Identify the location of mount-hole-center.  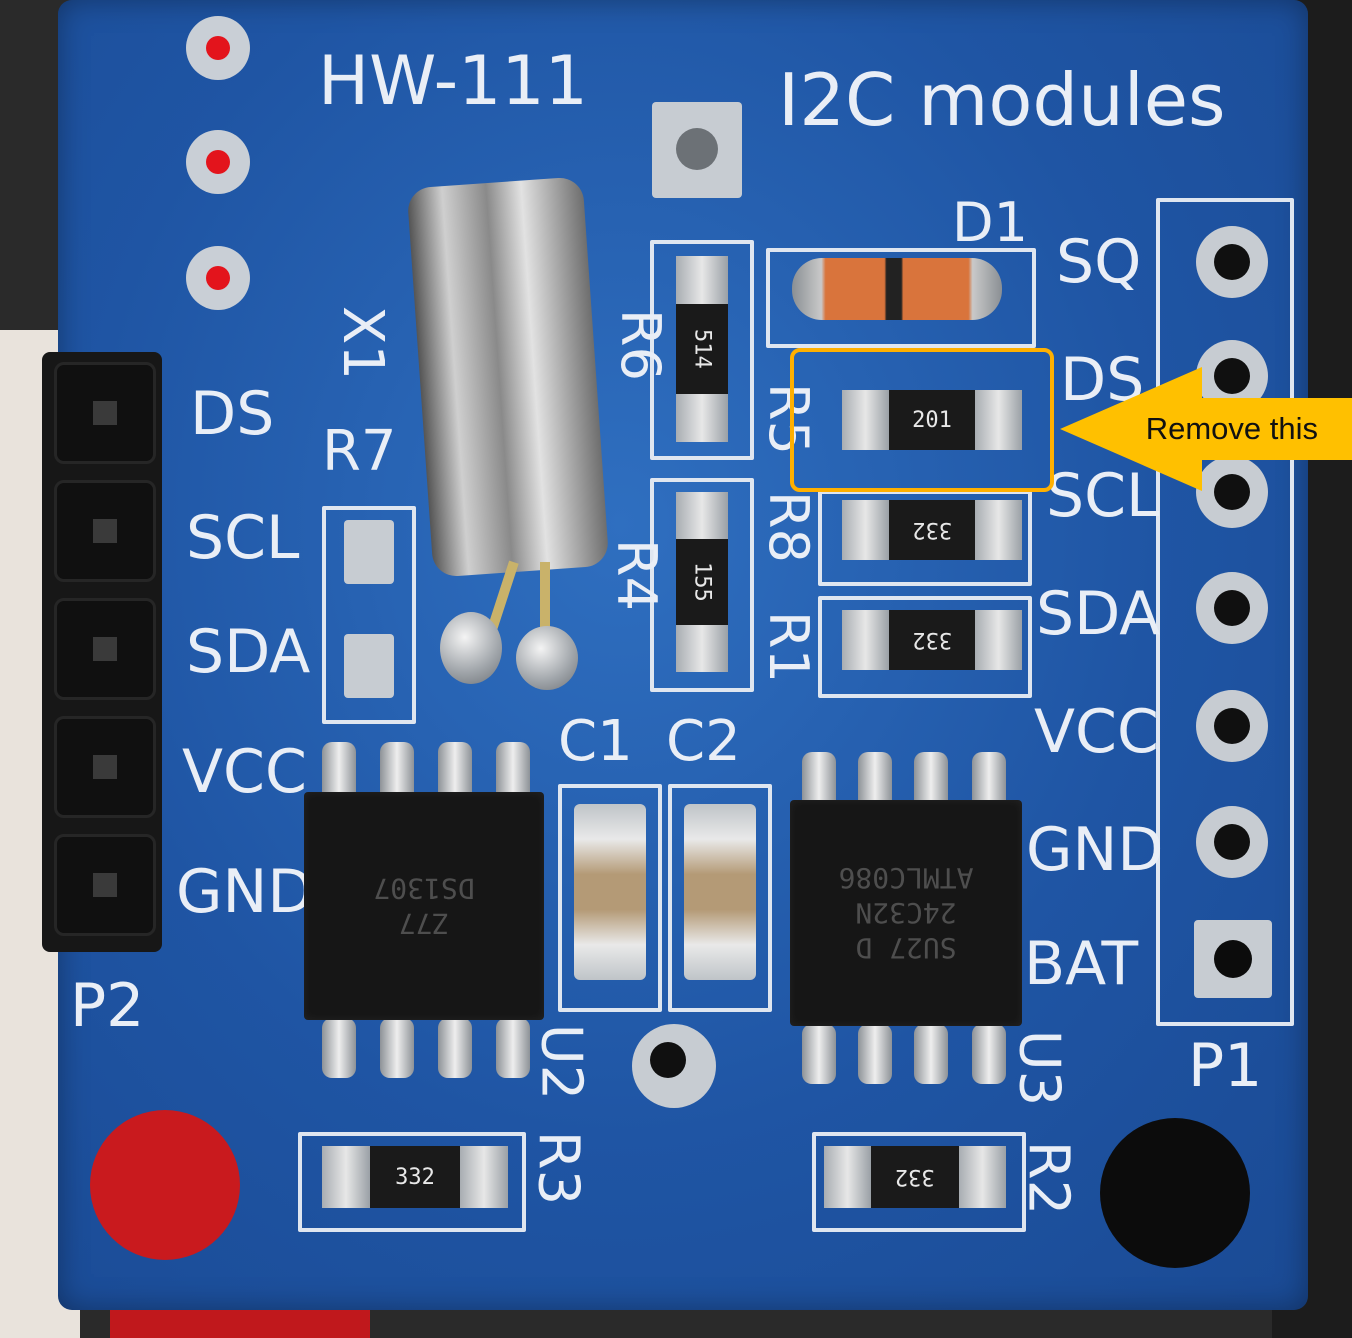
(674, 1066).